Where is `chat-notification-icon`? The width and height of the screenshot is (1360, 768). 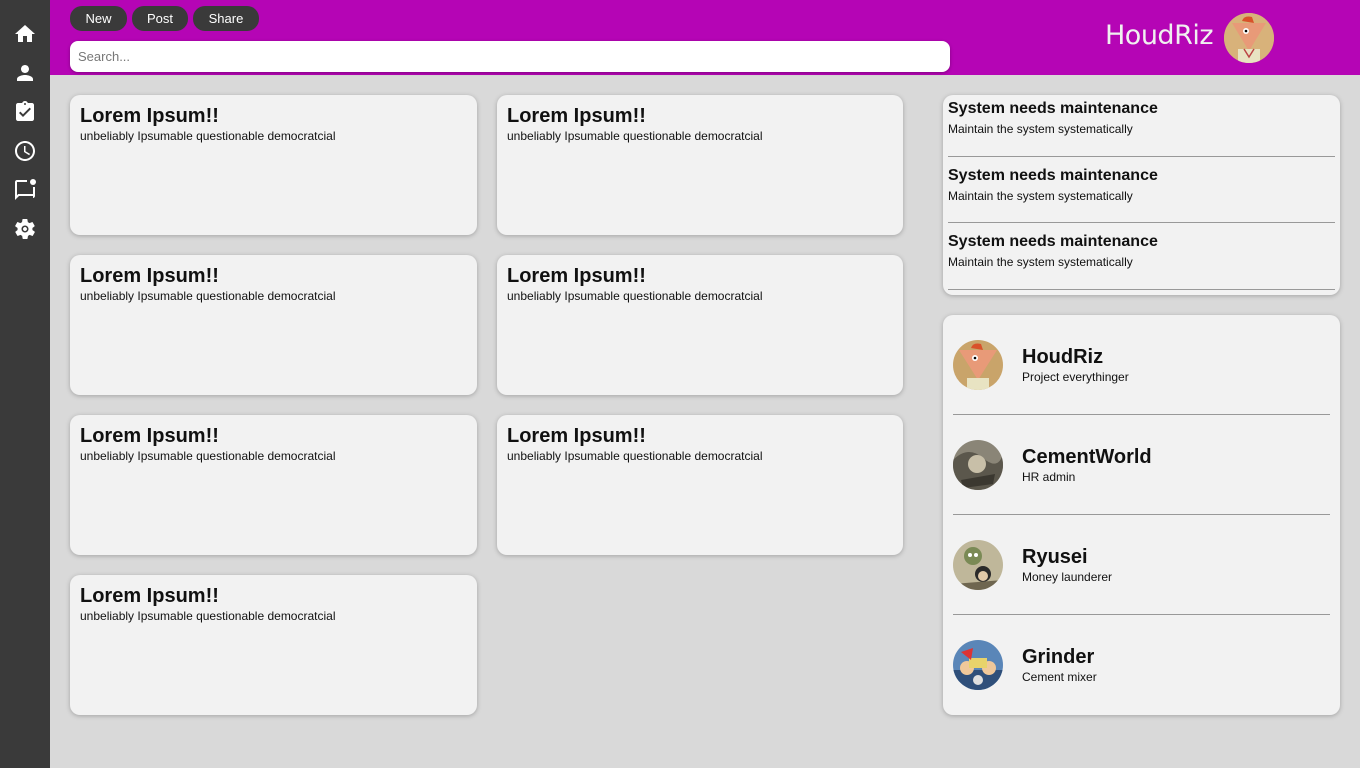 chat-notification-icon is located at coordinates (25, 190).